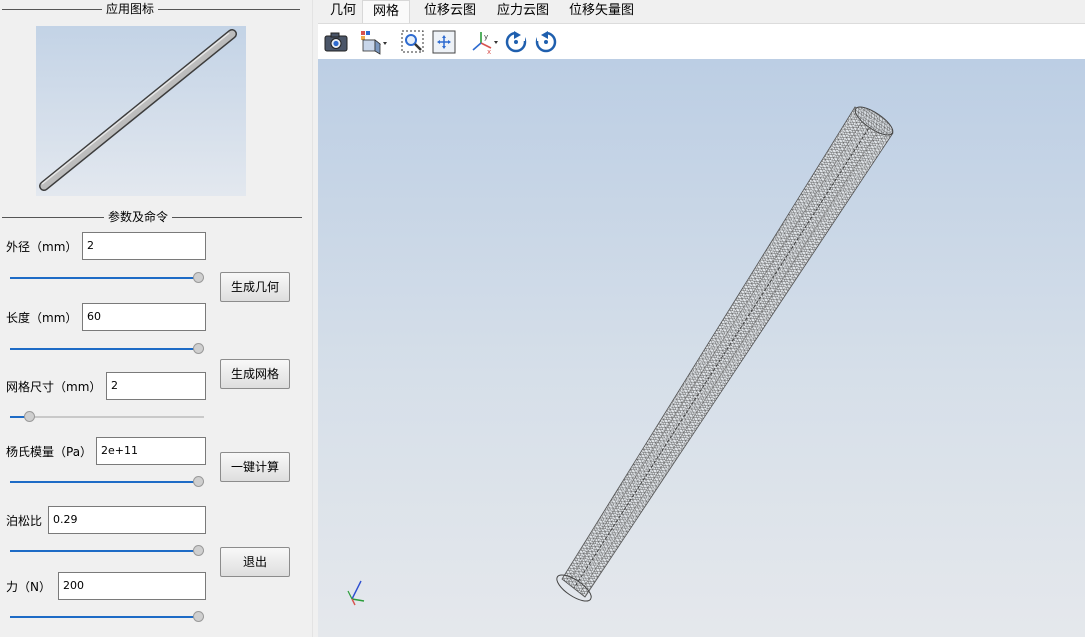  What do you see at coordinates (356, 593) in the screenshot?
I see `orientation-axes-icon` at bounding box center [356, 593].